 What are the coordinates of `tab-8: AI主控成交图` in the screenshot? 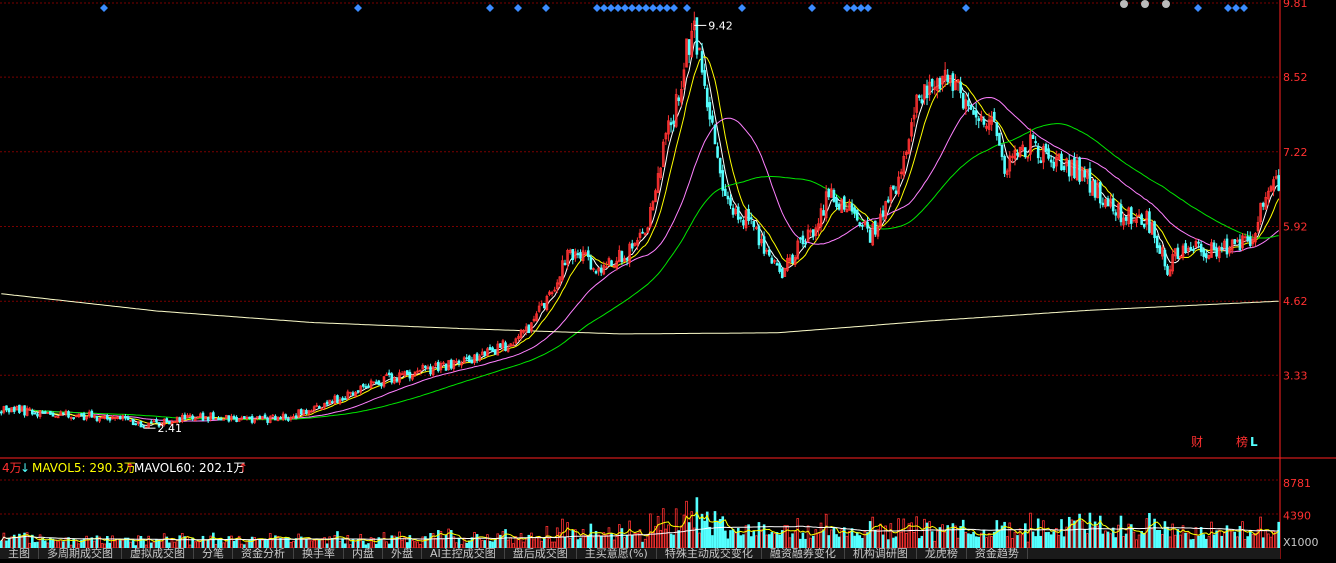 It's located at (463, 553).